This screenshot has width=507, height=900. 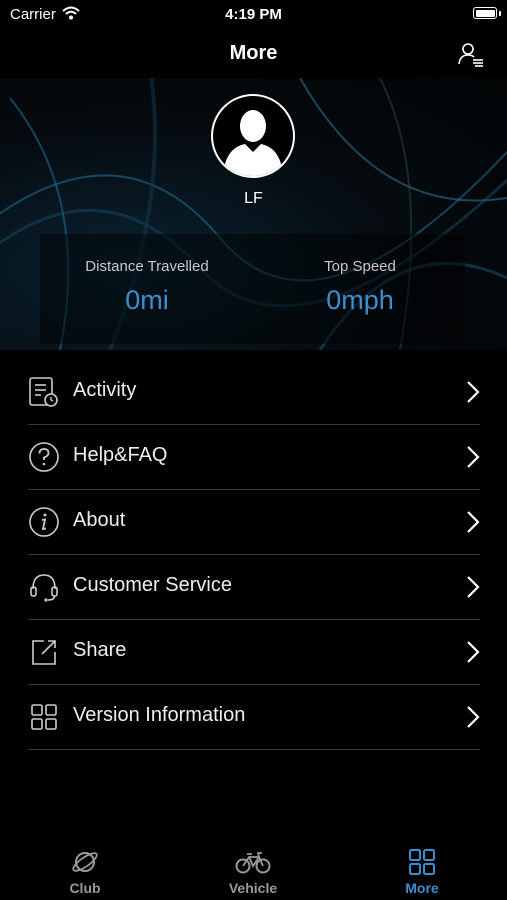 What do you see at coordinates (422, 888) in the screenshot?
I see `tab-label-more: More` at bounding box center [422, 888].